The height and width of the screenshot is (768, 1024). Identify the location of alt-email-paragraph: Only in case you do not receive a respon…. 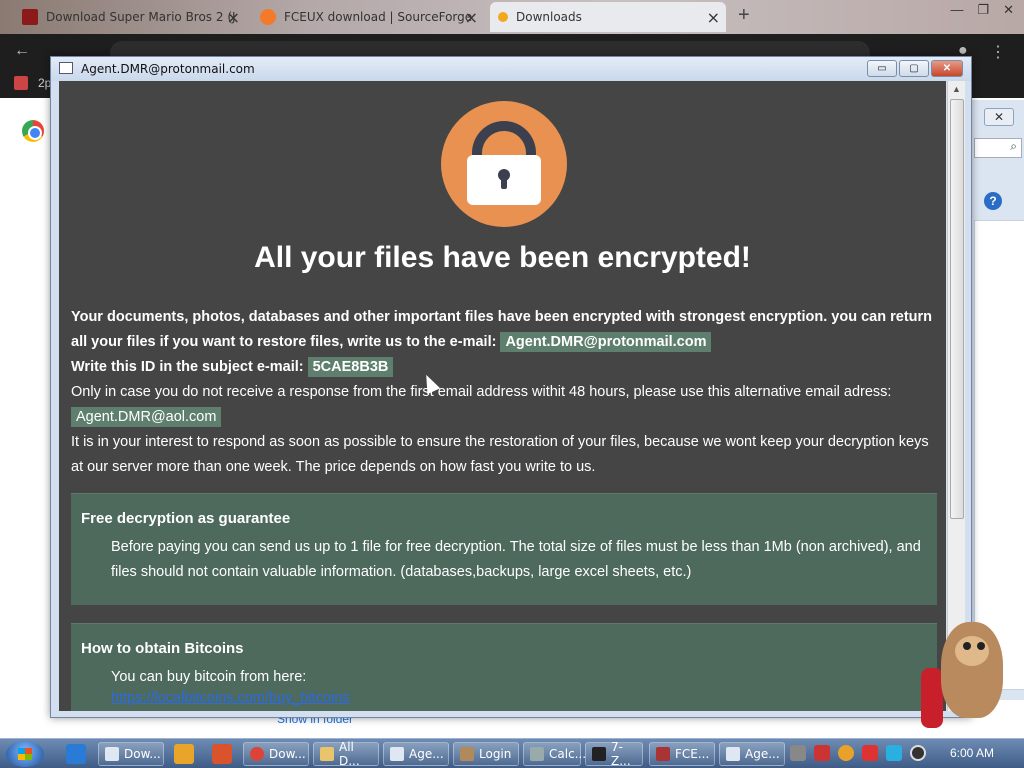
(481, 392).